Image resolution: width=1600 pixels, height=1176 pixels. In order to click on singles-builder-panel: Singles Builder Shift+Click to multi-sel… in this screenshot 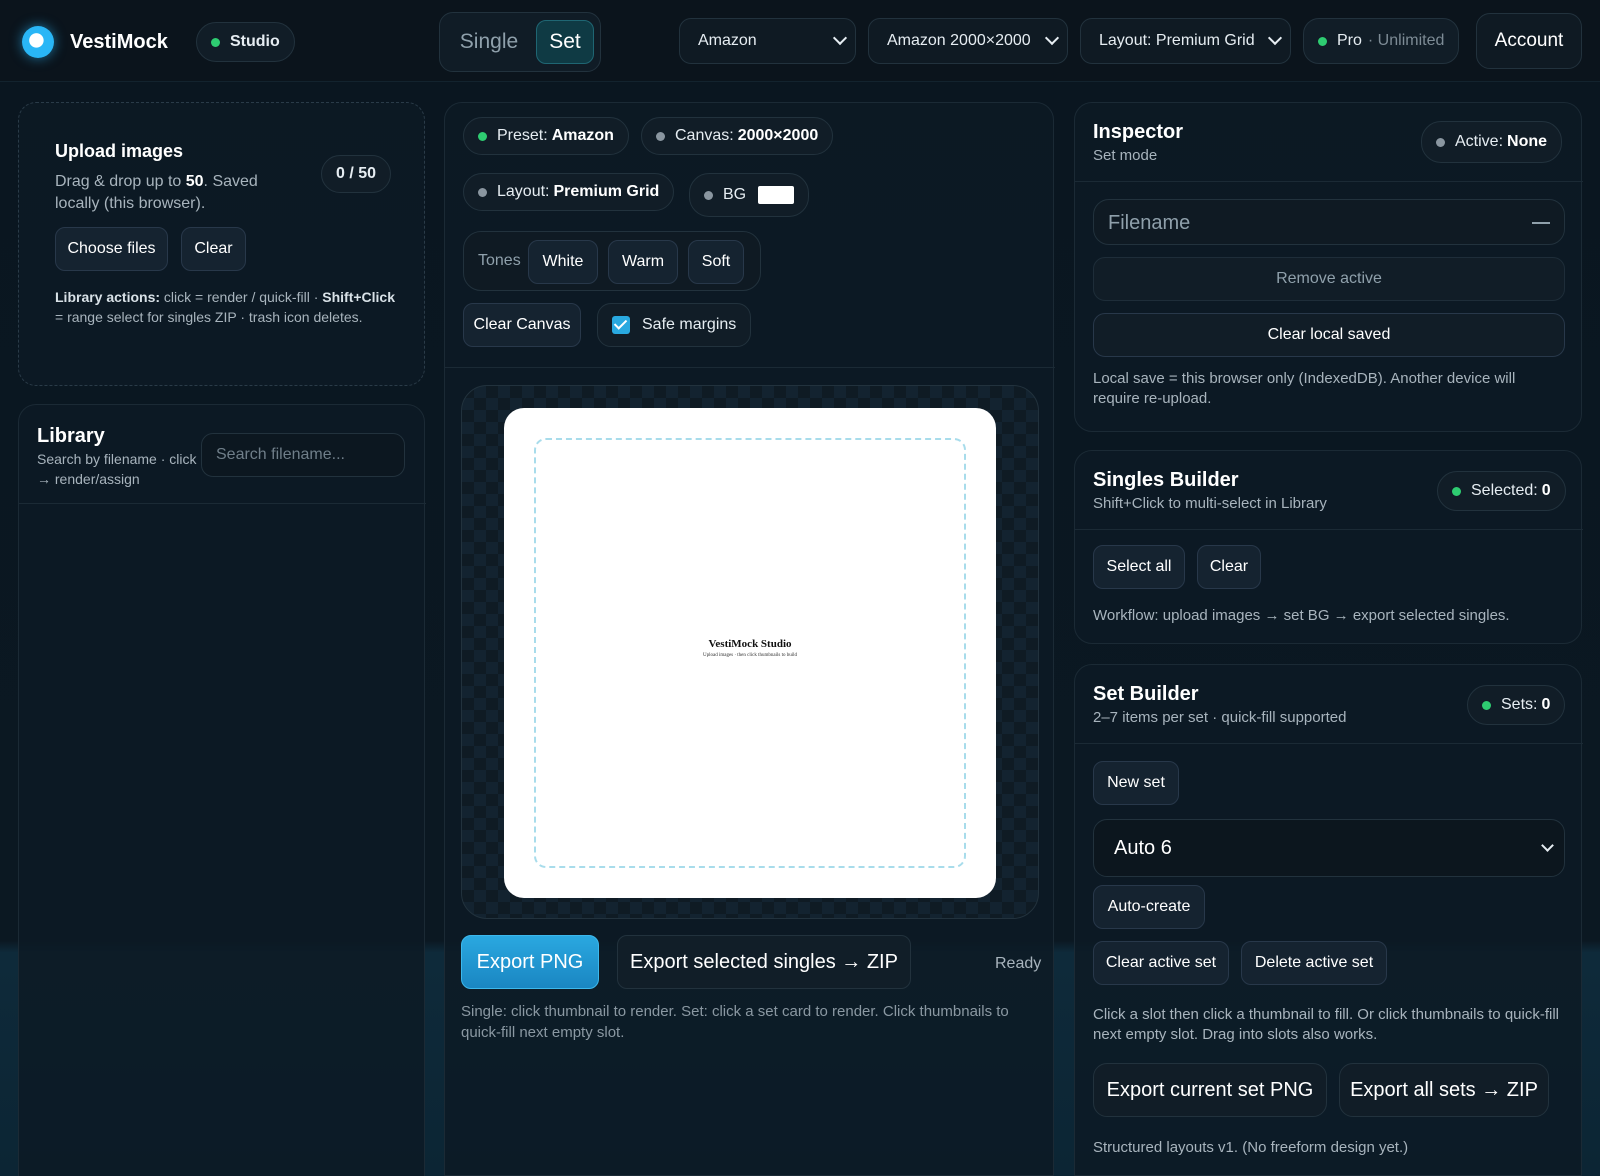, I will do `click(1328, 547)`.